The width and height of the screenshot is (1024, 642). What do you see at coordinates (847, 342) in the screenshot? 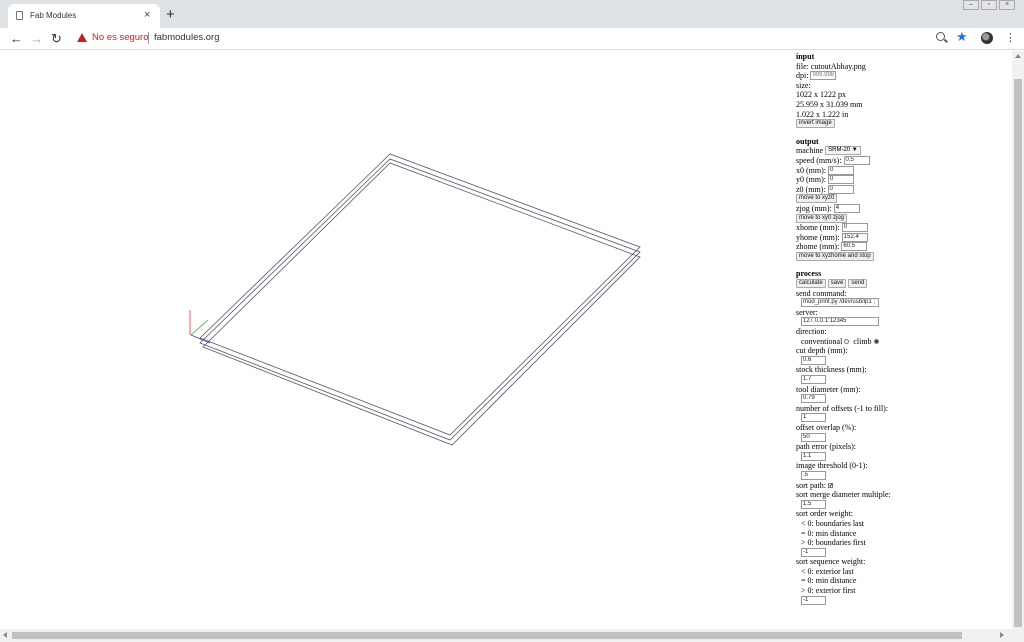
I see `conventional-radio` at bounding box center [847, 342].